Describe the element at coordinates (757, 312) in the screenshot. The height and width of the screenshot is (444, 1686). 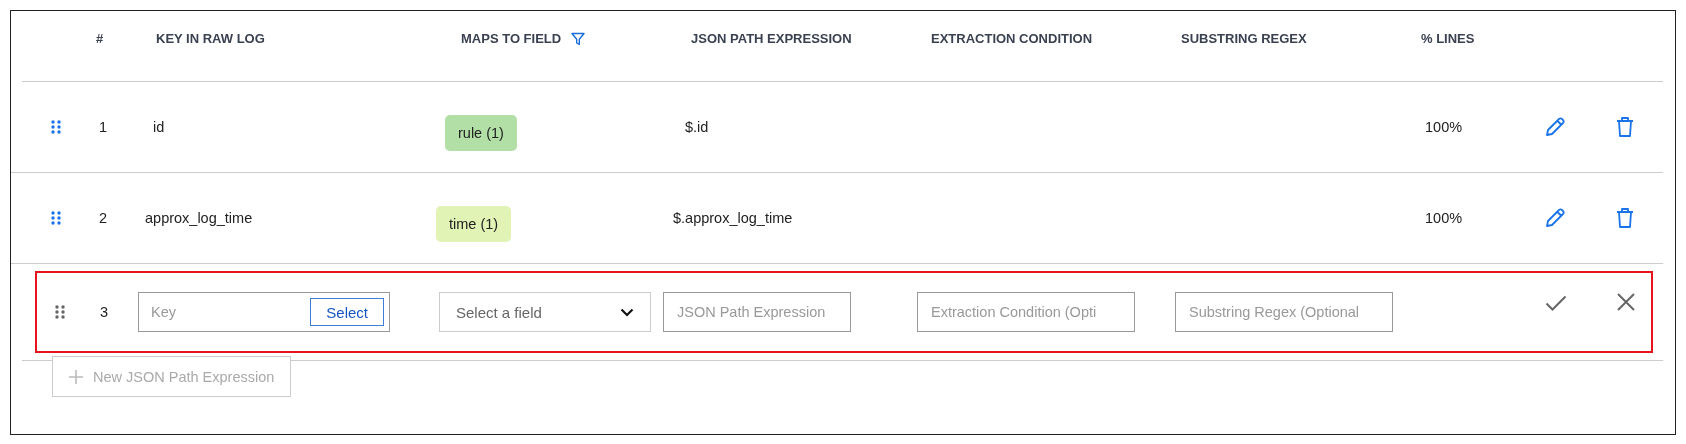
I see `json-path-field: JSON Path Expression` at that location.